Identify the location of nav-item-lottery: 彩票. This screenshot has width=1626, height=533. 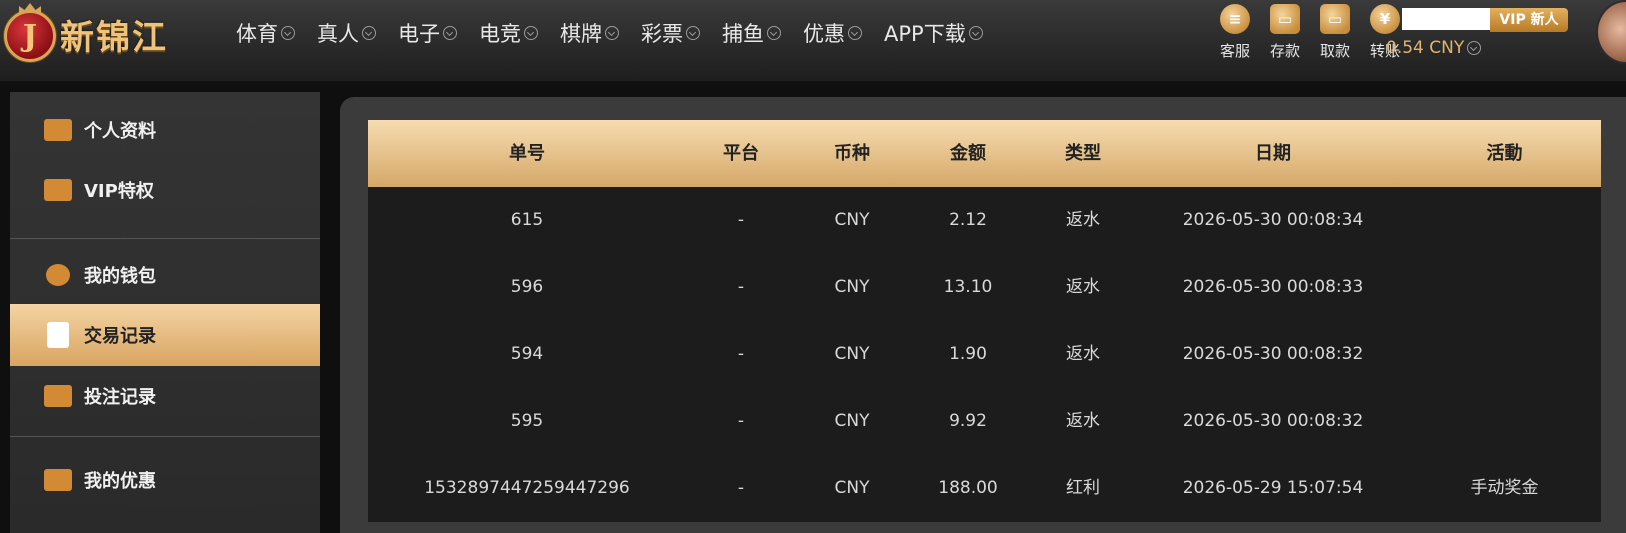
(670, 33).